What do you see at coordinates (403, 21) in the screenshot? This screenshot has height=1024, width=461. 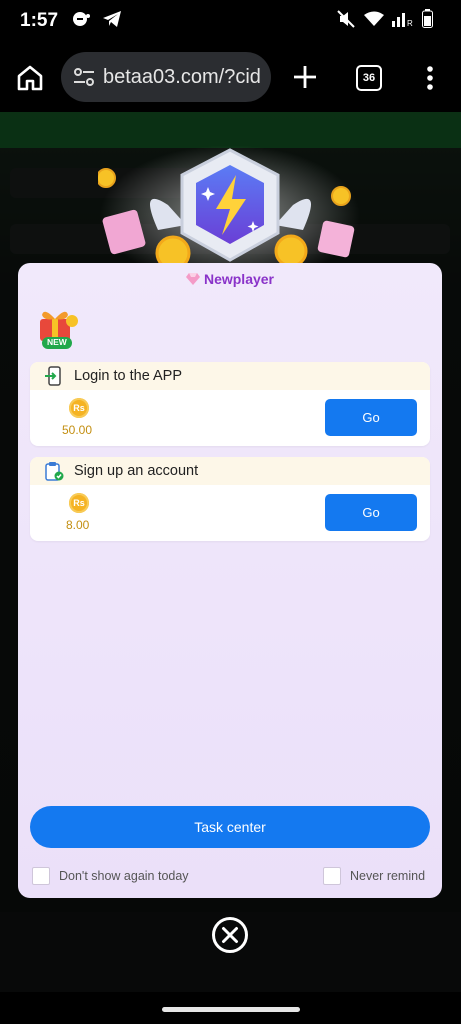 I see `signal-icon: R` at bounding box center [403, 21].